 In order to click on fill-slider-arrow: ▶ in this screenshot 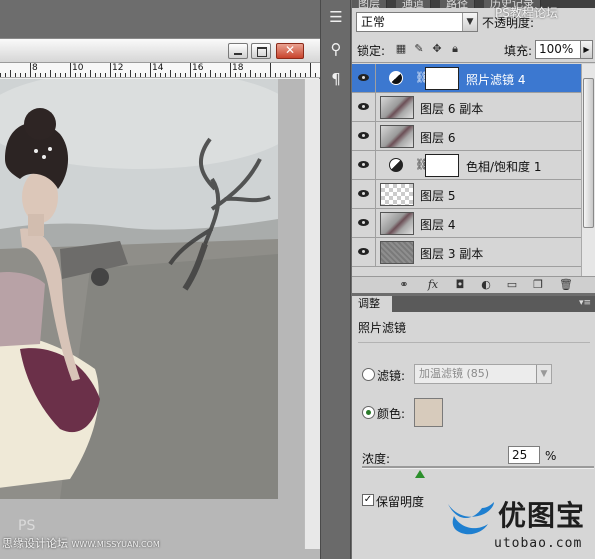, I will do `click(586, 49)`.